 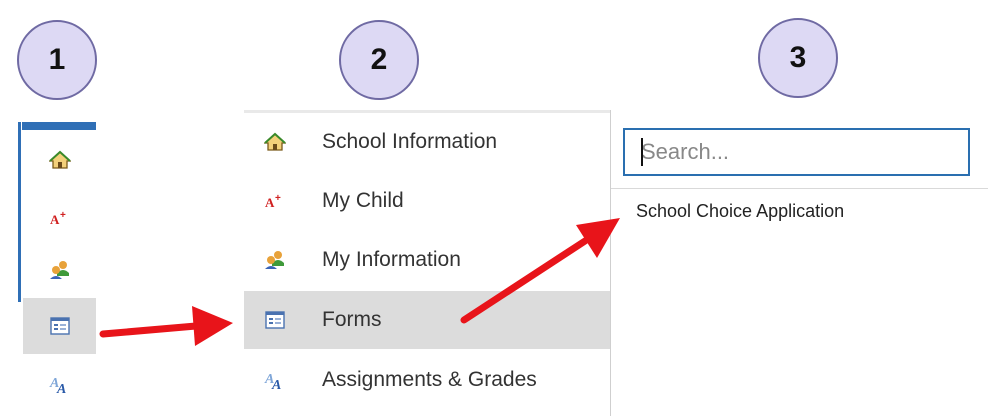 What do you see at coordinates (427, 111) in the screenshot?
I see `menu-top-border` at bounding box center [427, 111].